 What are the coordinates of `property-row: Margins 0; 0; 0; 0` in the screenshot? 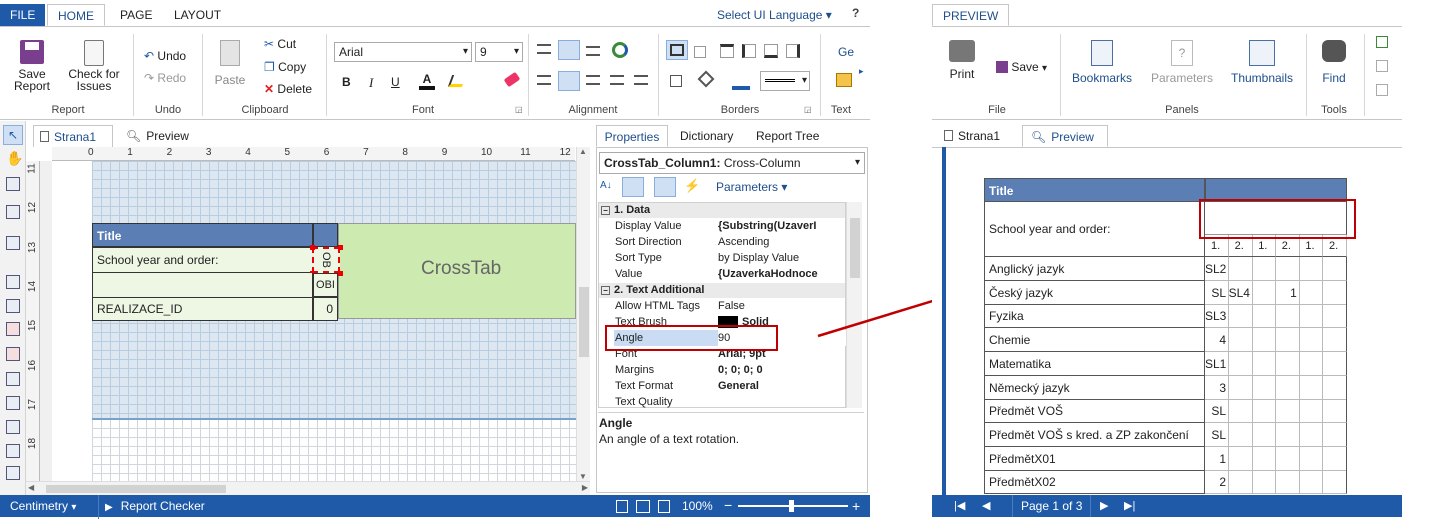 It's located at (730, 370).